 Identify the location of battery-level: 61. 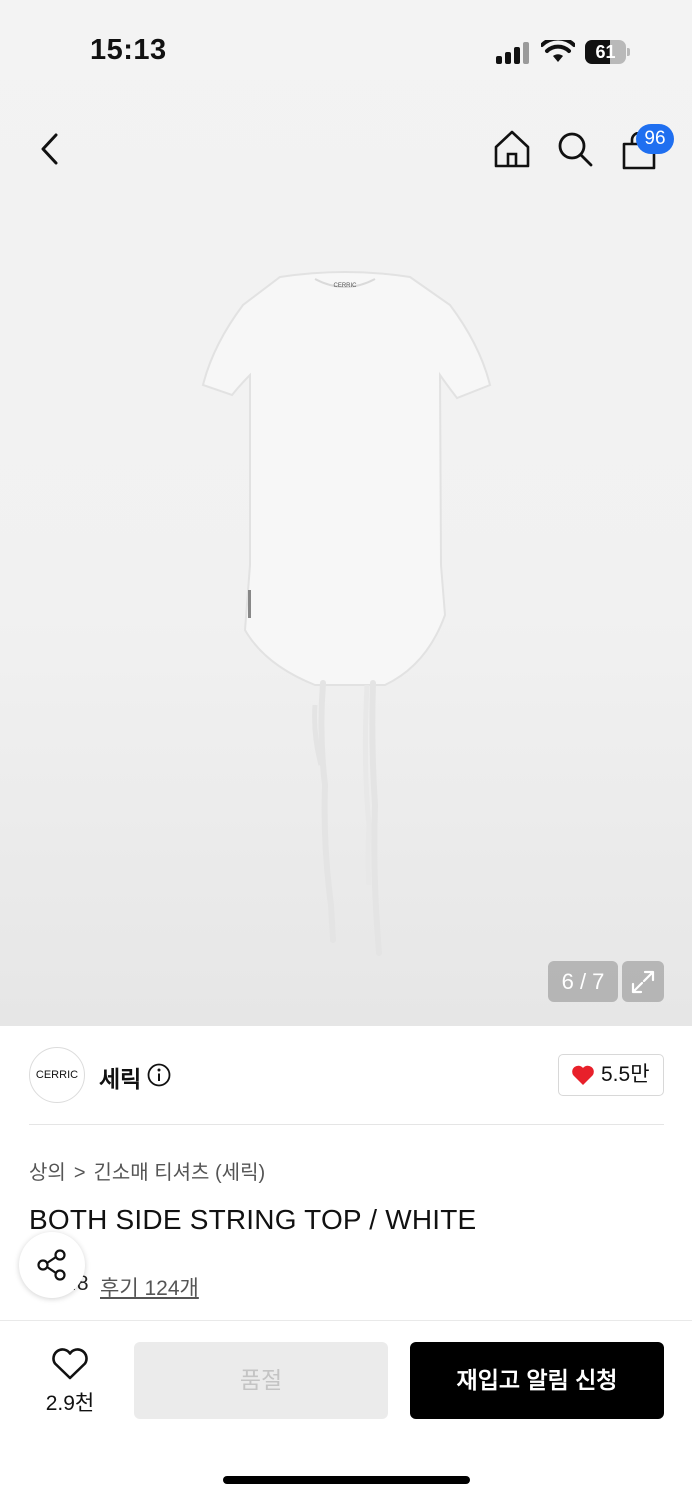
(605, 52).